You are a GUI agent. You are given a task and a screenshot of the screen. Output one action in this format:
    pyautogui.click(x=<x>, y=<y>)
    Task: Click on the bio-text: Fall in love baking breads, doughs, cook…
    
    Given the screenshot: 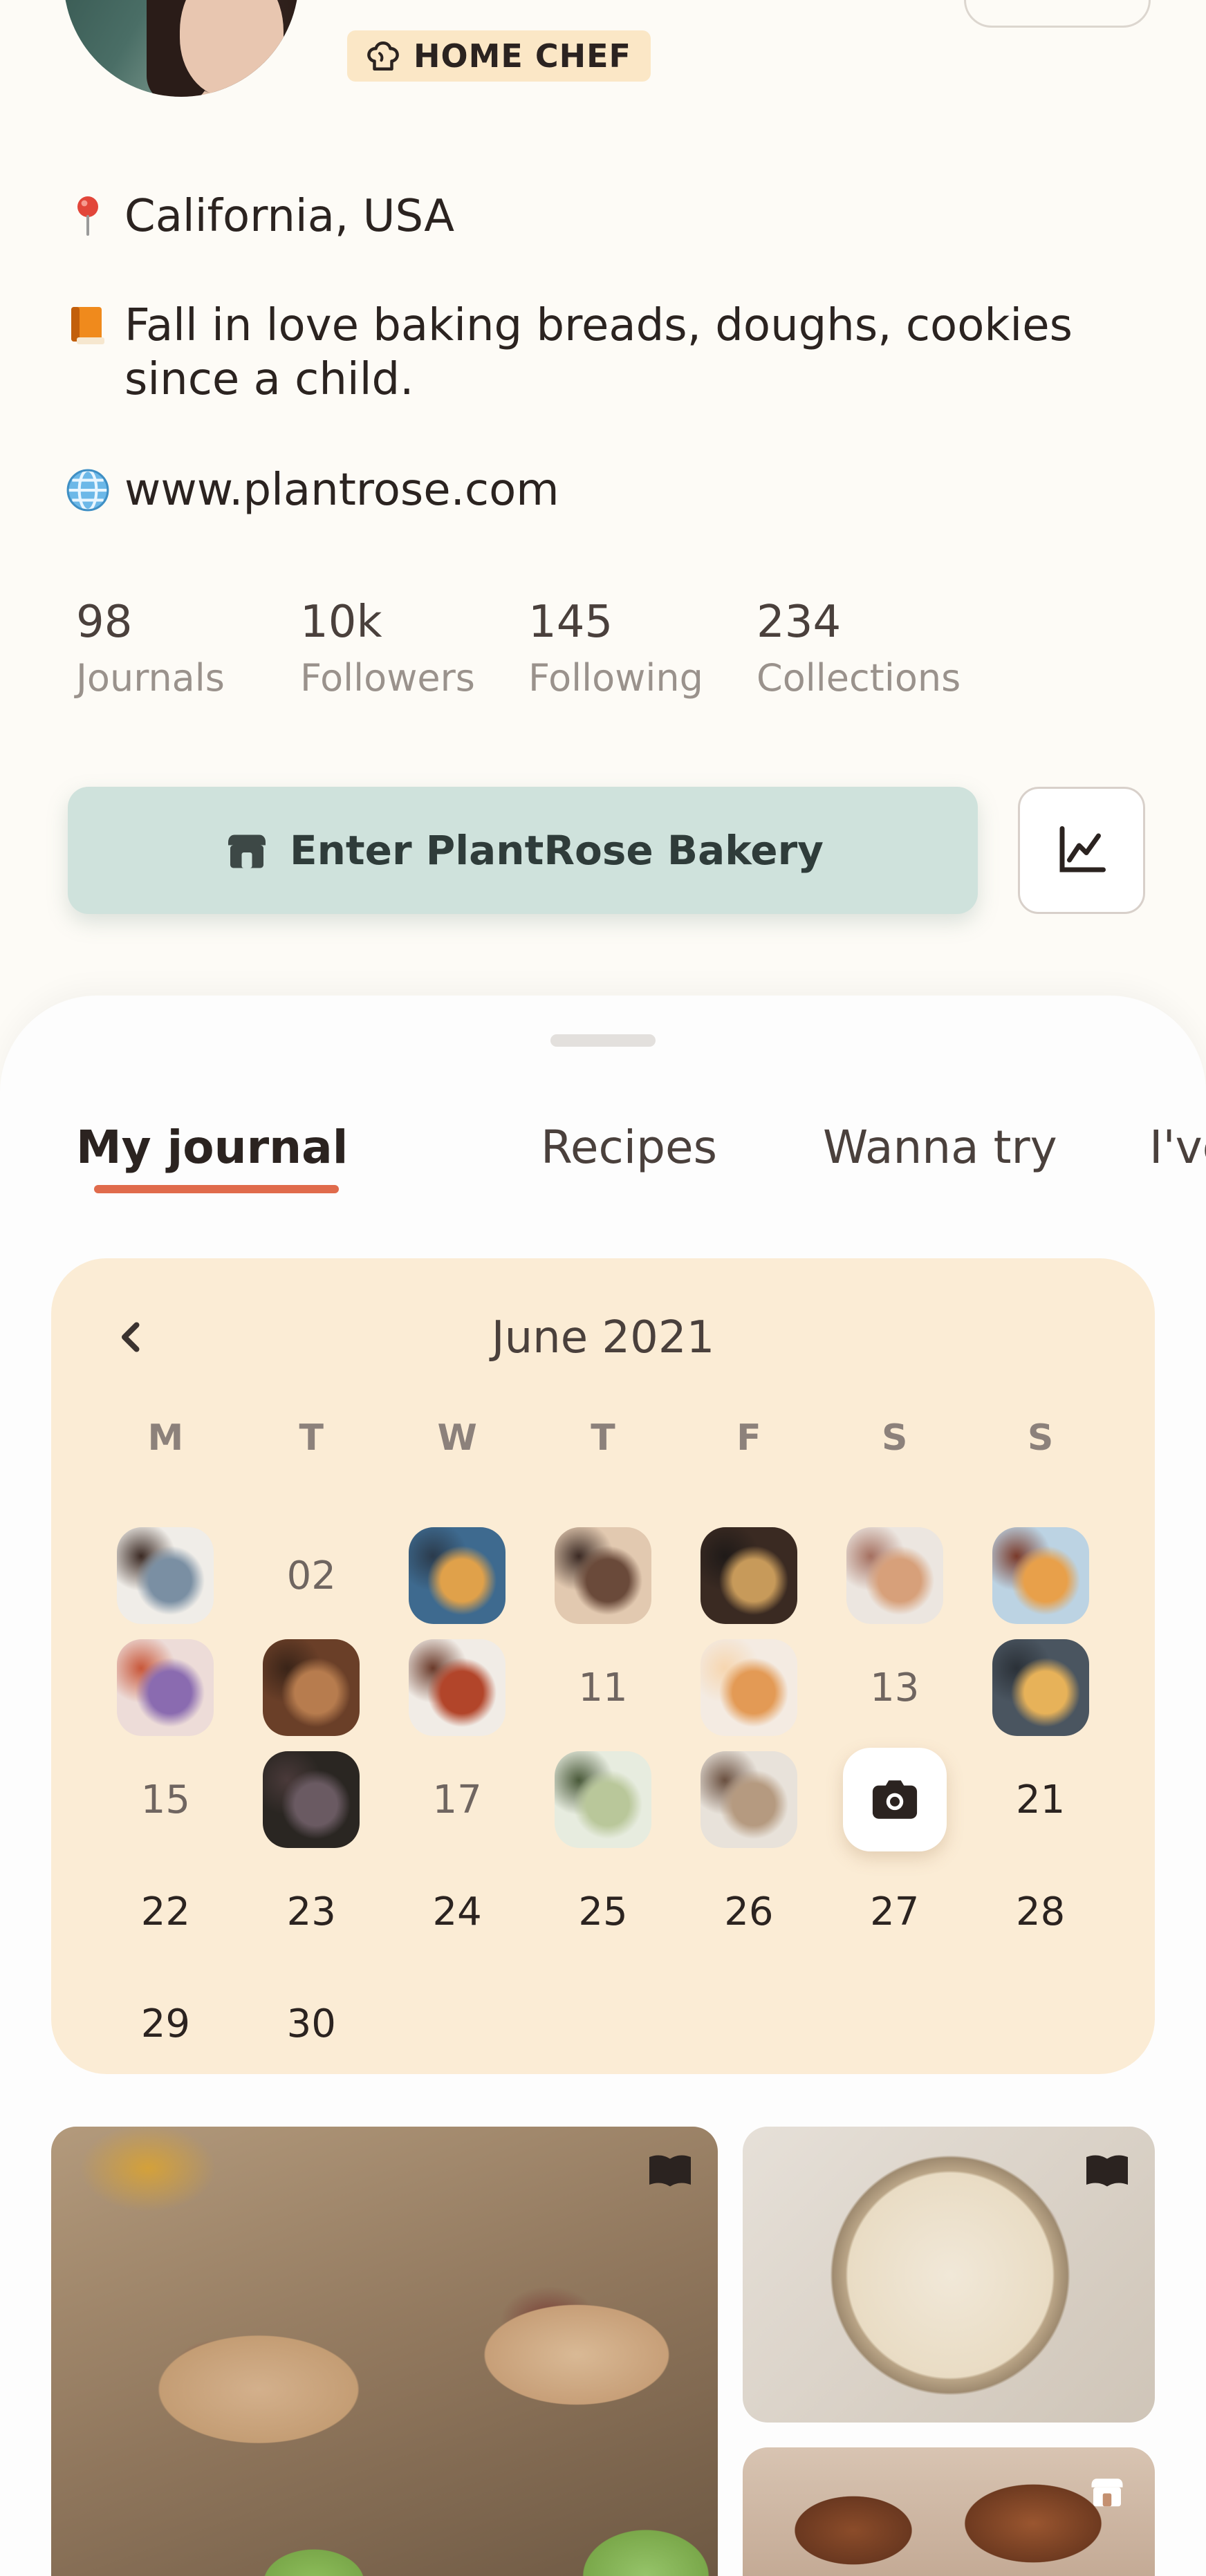 What is the action you would take?
    pyautogui.click(x=598, y=352)
    